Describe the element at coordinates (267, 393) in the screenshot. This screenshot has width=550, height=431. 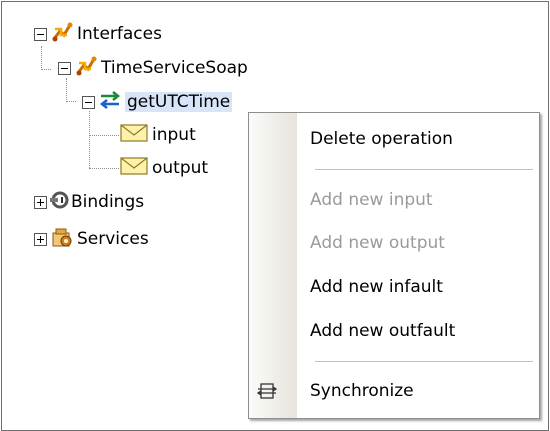
I see `synchronize-icon` at that location.